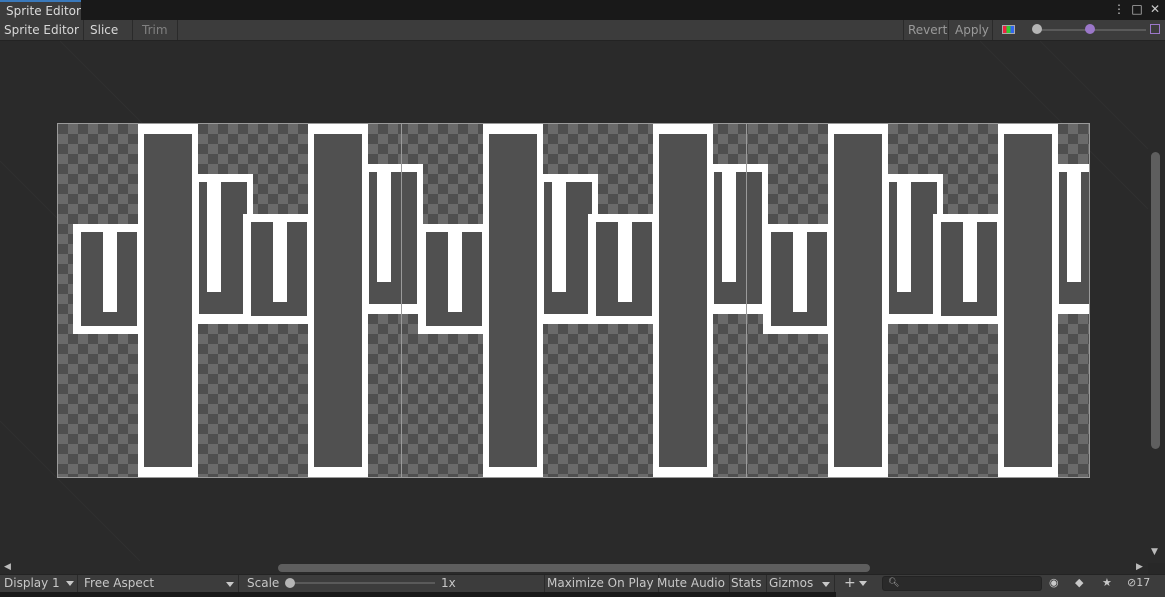 The image size is (1165, 597). I want to click on scroll-right-arrow-icon: ▶, so click(1139, 567).